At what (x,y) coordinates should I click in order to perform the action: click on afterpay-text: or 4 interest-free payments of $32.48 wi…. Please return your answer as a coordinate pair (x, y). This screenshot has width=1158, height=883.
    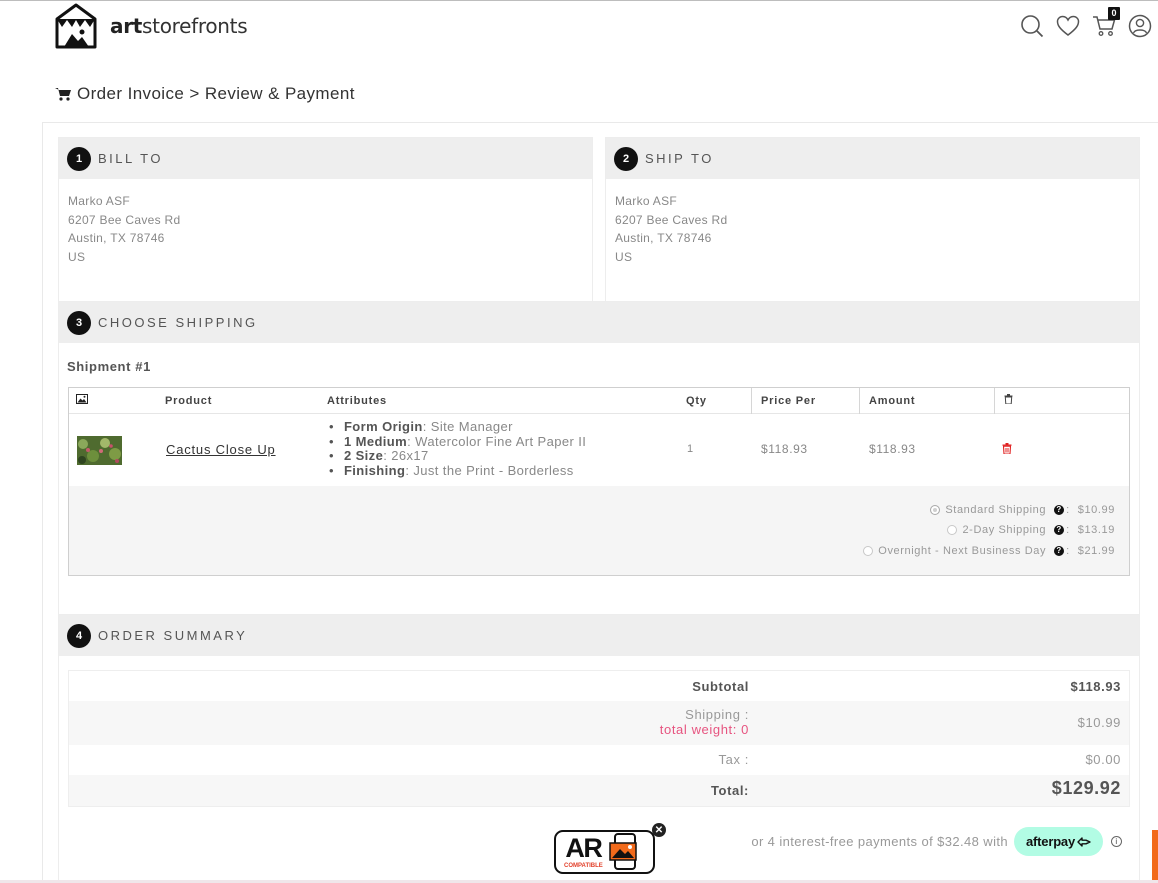
    Looking at the image, I should click on (880, 841).